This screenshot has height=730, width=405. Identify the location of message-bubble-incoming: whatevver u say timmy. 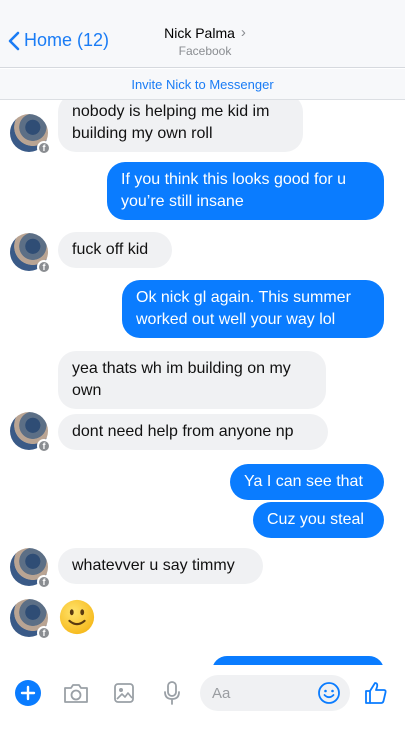
(160, 566).